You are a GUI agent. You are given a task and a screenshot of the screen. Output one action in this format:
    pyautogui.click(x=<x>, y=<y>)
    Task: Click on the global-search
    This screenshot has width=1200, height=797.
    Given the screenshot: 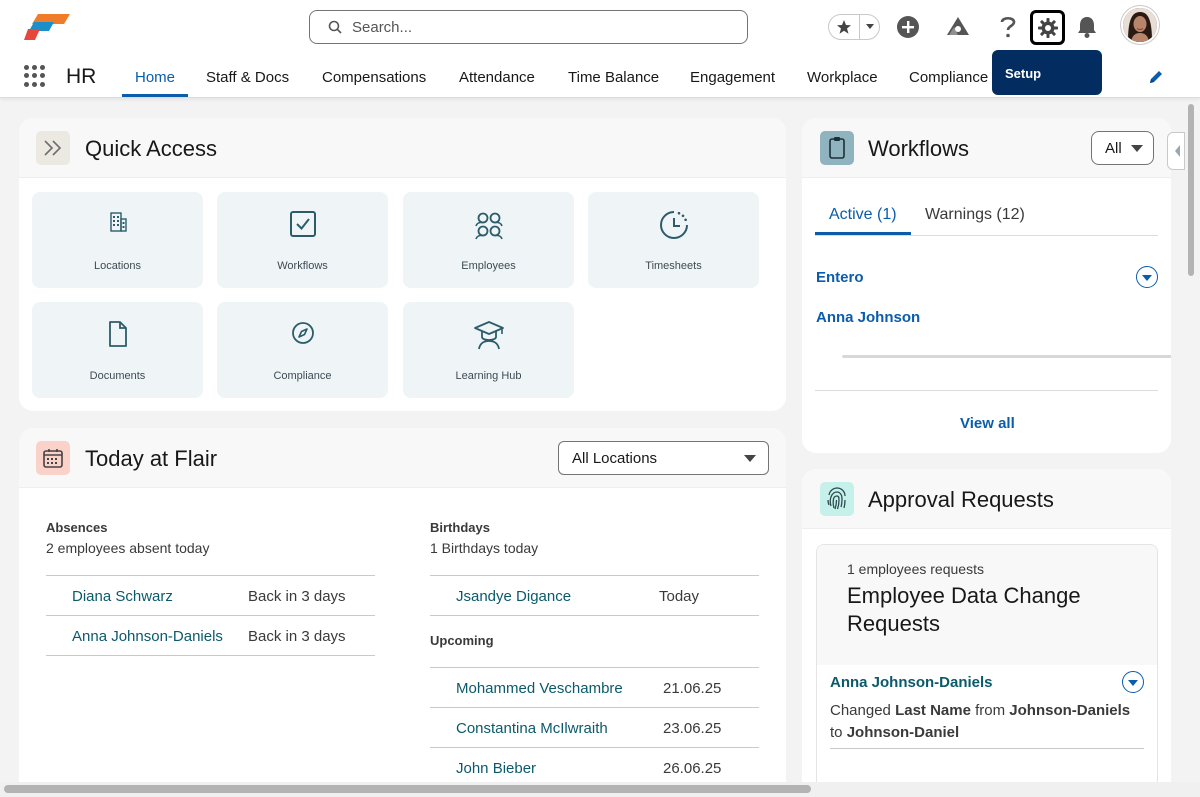 What is the action you would take?
    pyautogui.click(x=528, y=27)
    